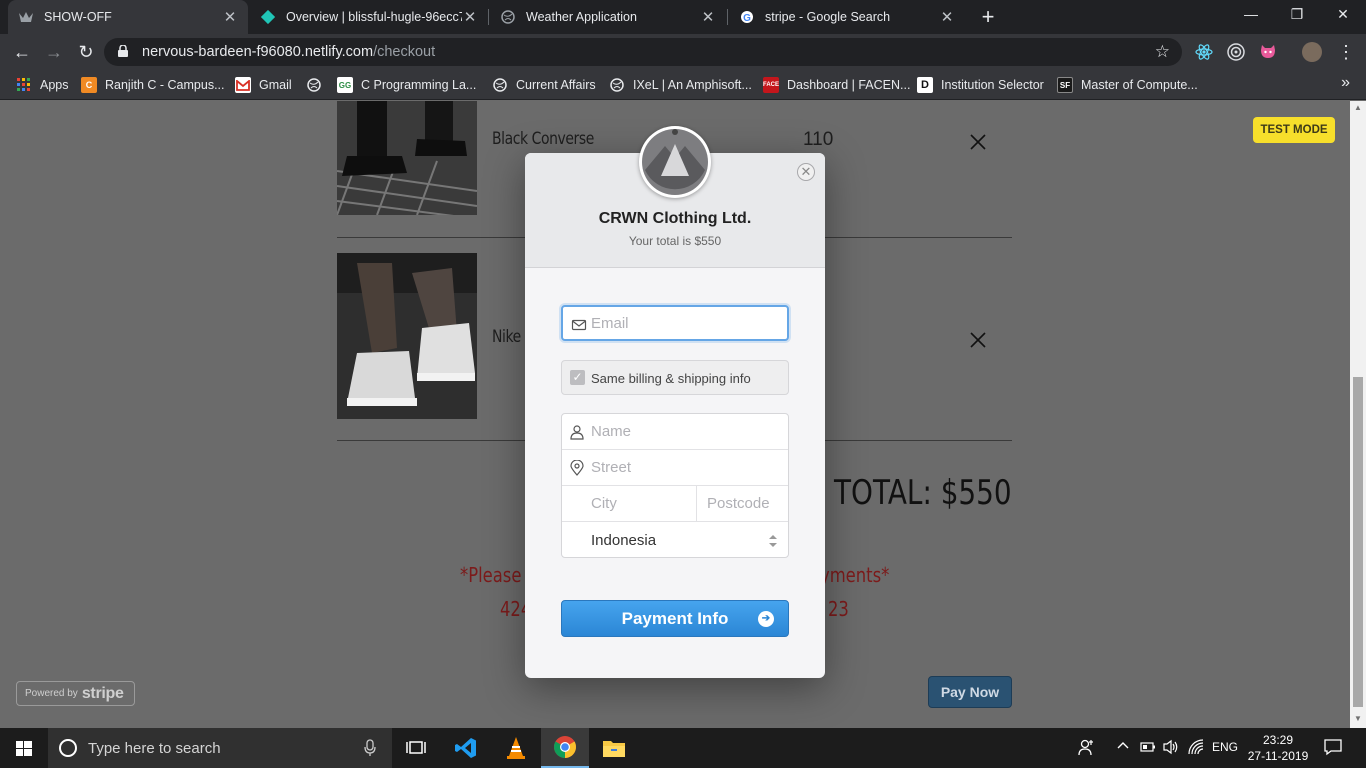  I want to click on checkmark-icon: ✓, so click(577, 377).